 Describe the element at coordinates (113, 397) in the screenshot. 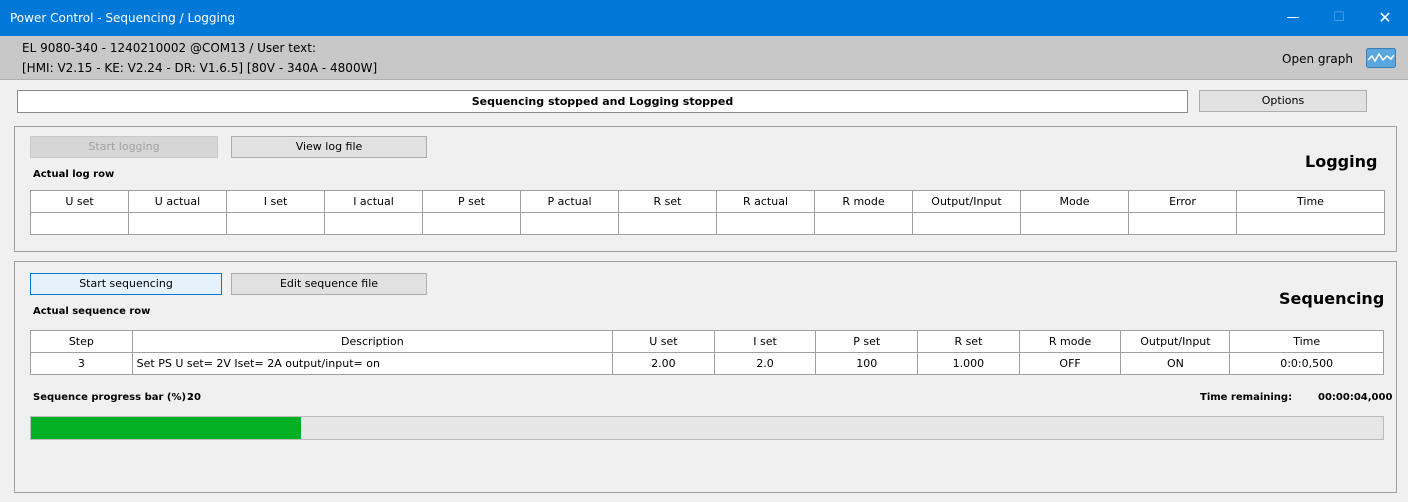

I see `progress-label: Sequence progress bar (%) :` at that location.